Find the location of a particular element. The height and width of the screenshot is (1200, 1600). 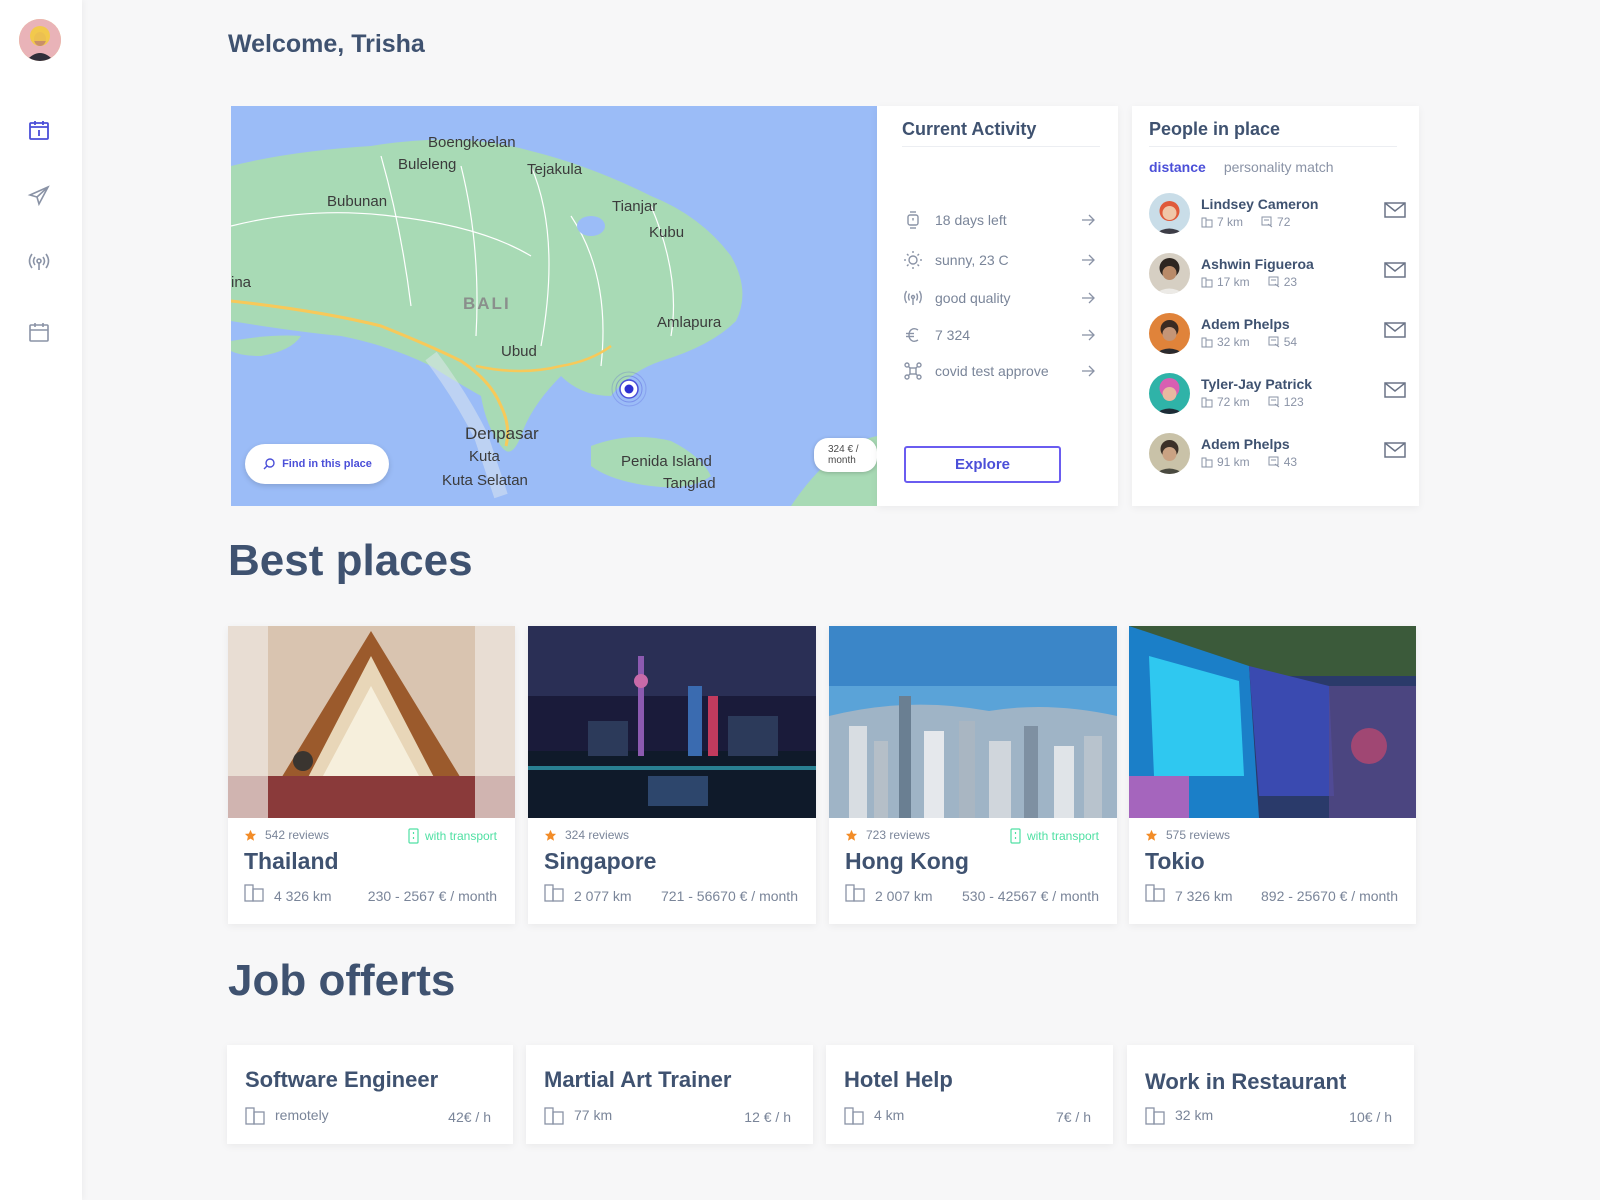

best-places-title: Best places is located at coordinates (350, 560).